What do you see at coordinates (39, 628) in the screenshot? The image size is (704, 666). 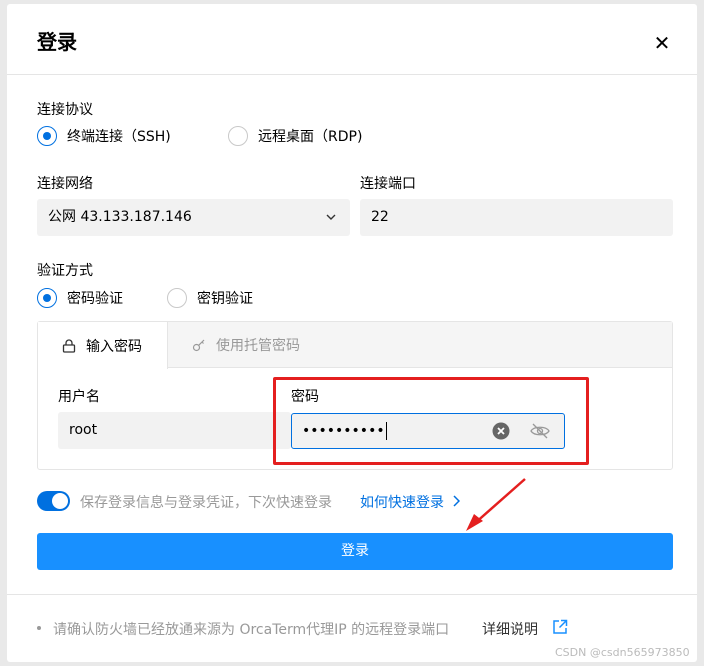 I see `footer-bullet` at bounding box center [39, 628].